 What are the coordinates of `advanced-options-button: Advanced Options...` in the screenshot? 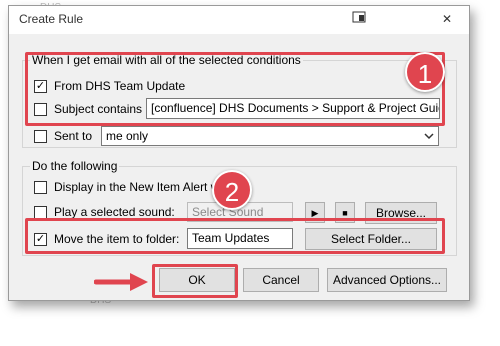 It's located at (387, 280).